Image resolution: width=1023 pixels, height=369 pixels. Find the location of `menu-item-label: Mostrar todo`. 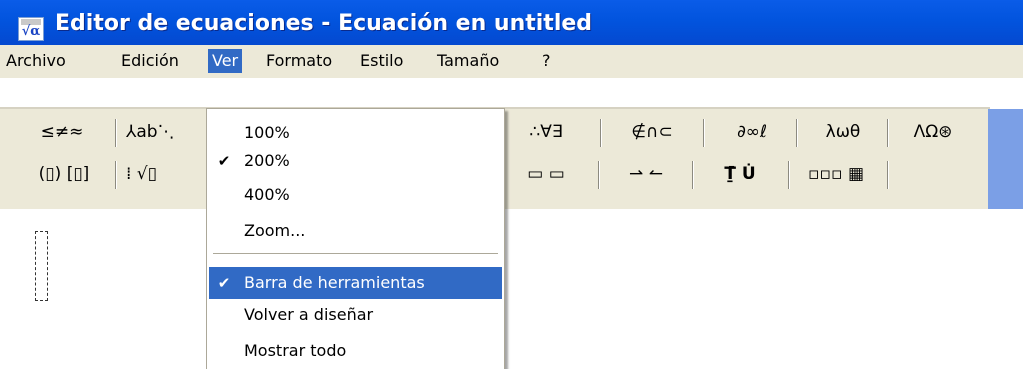

menu-item-label: Mostrar todo is located at coordinates (295, 350).